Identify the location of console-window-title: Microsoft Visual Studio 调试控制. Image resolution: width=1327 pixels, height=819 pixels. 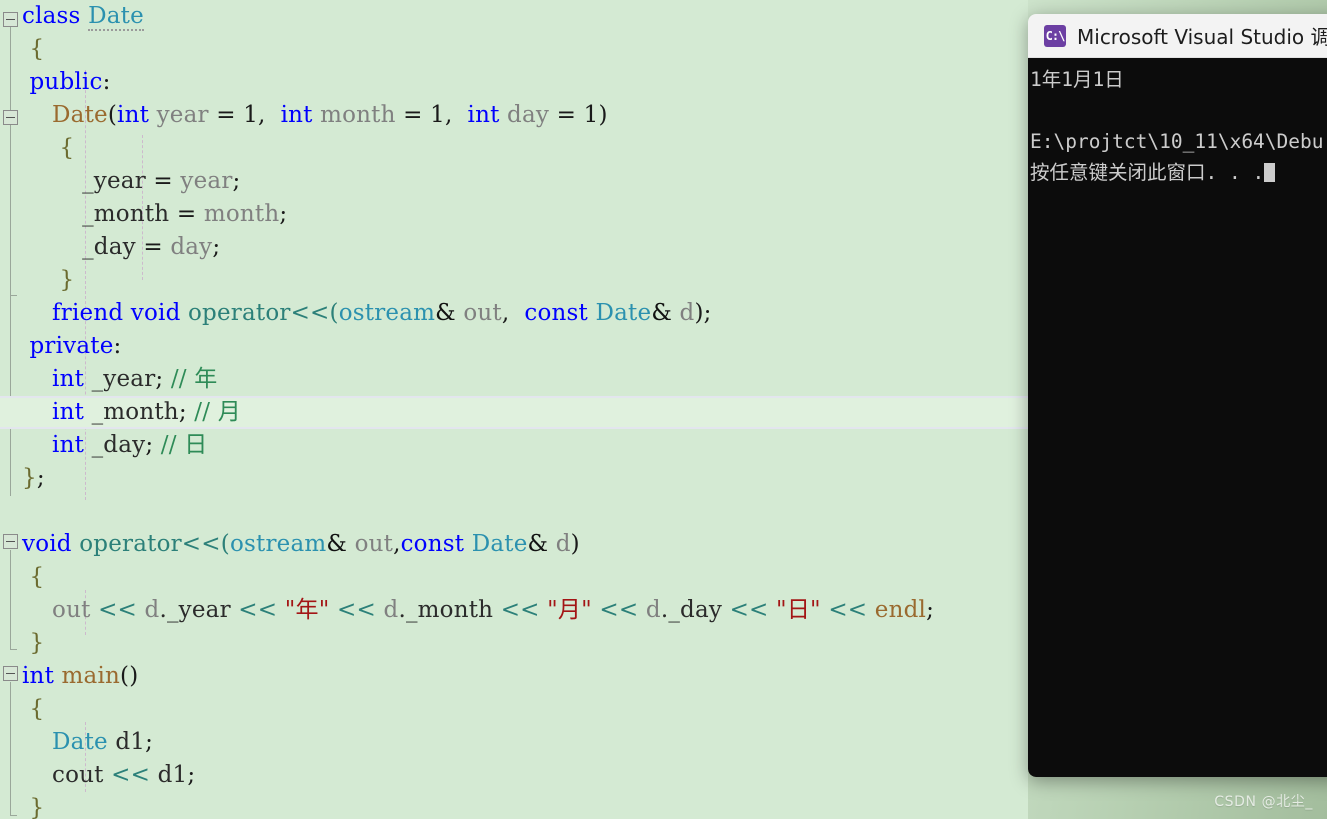
(1202, 37).